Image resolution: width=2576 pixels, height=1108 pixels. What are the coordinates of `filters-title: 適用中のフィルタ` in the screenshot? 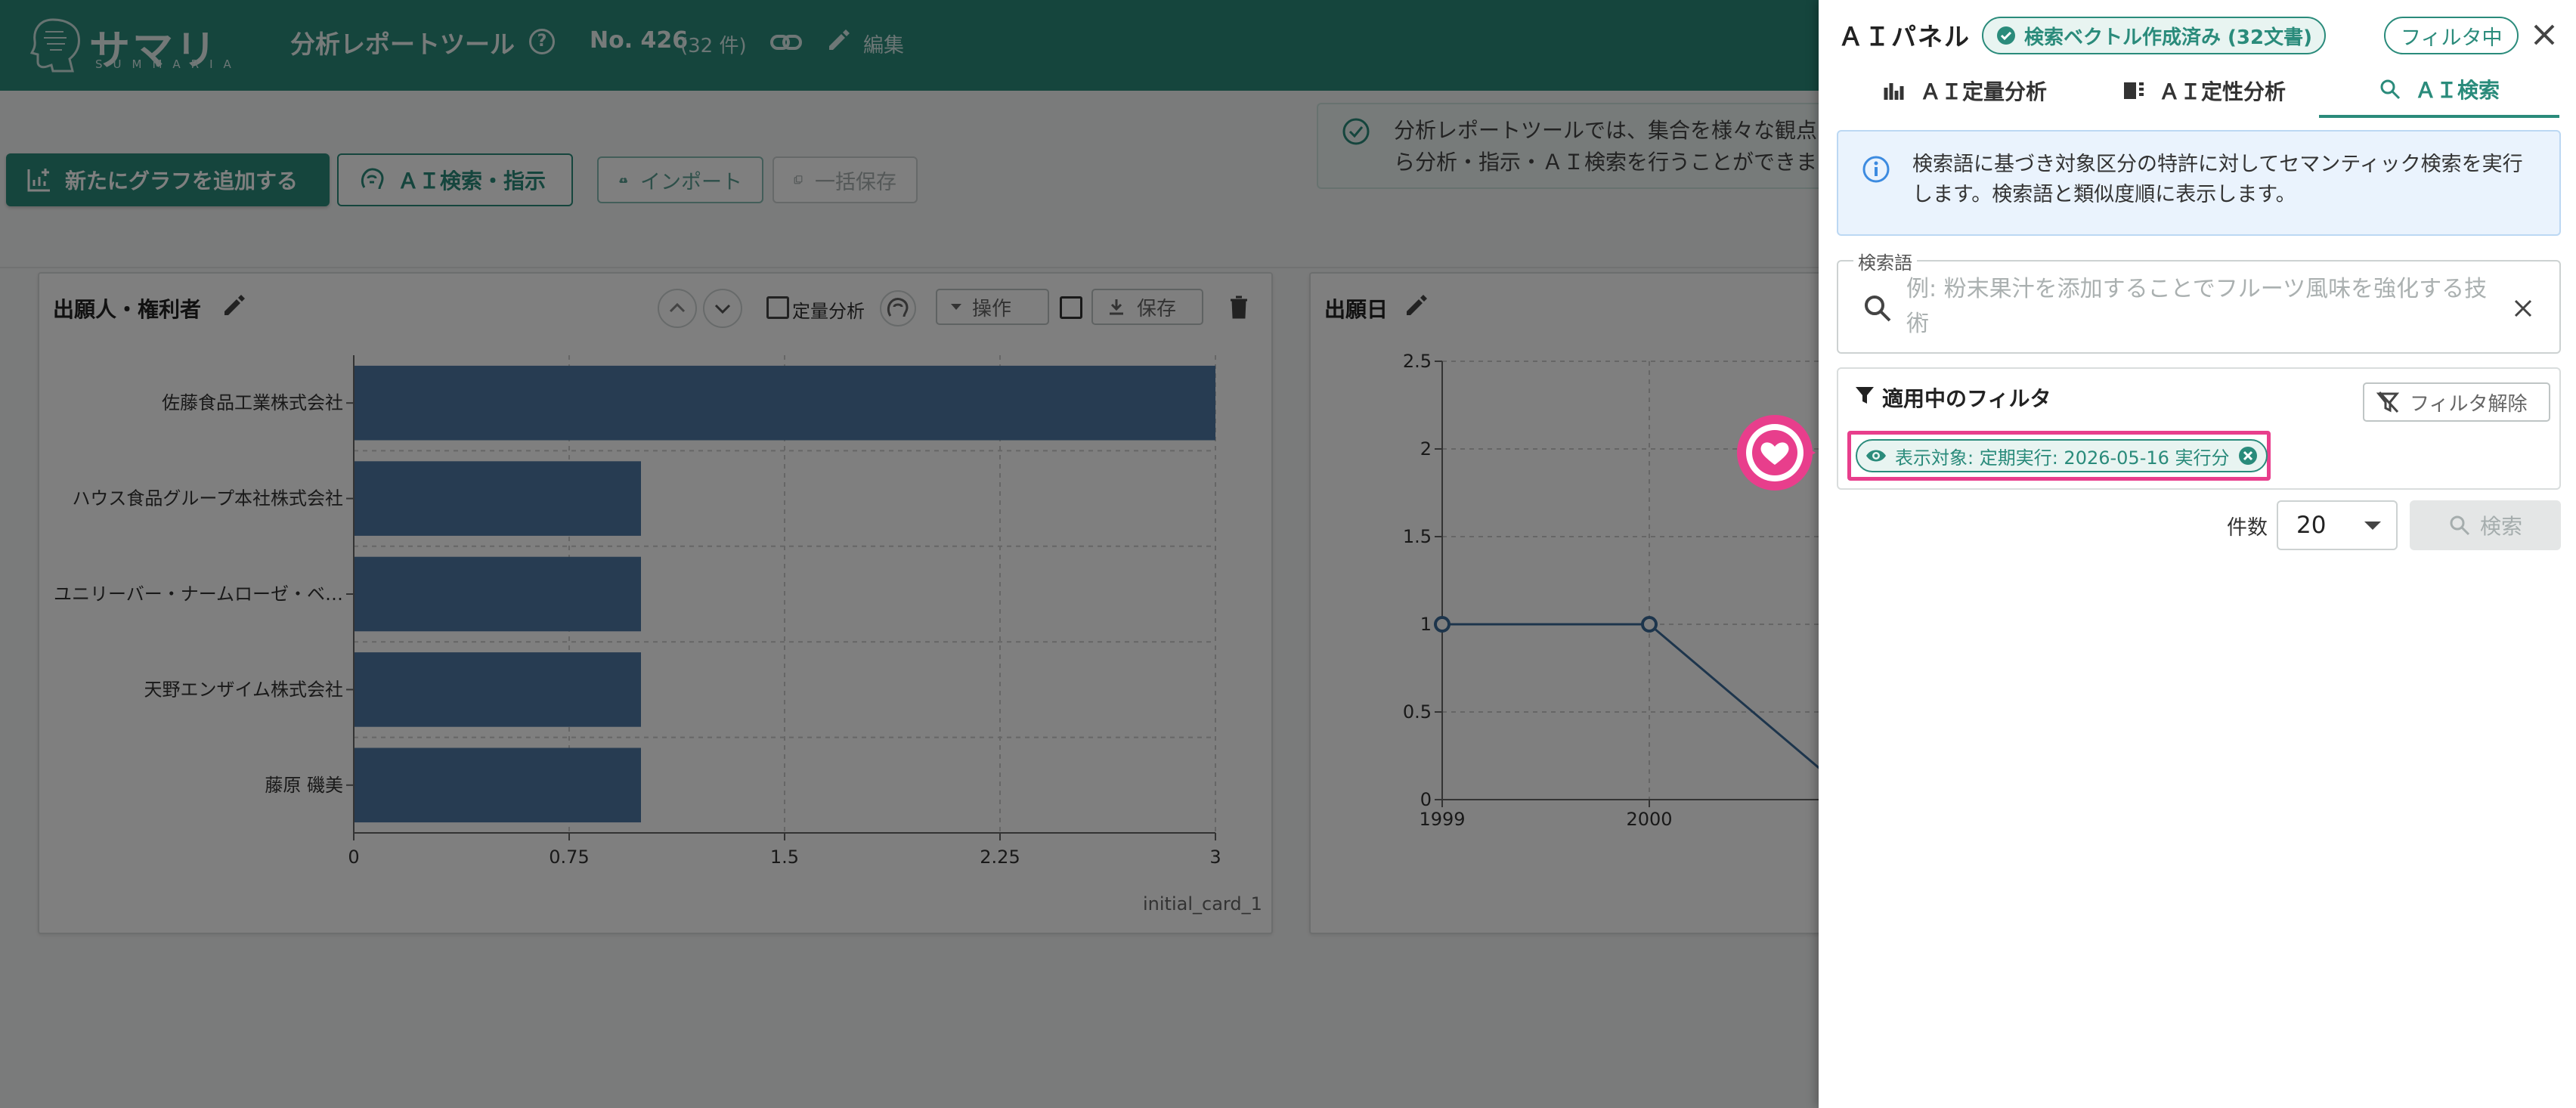 It's located at (1966, 398).